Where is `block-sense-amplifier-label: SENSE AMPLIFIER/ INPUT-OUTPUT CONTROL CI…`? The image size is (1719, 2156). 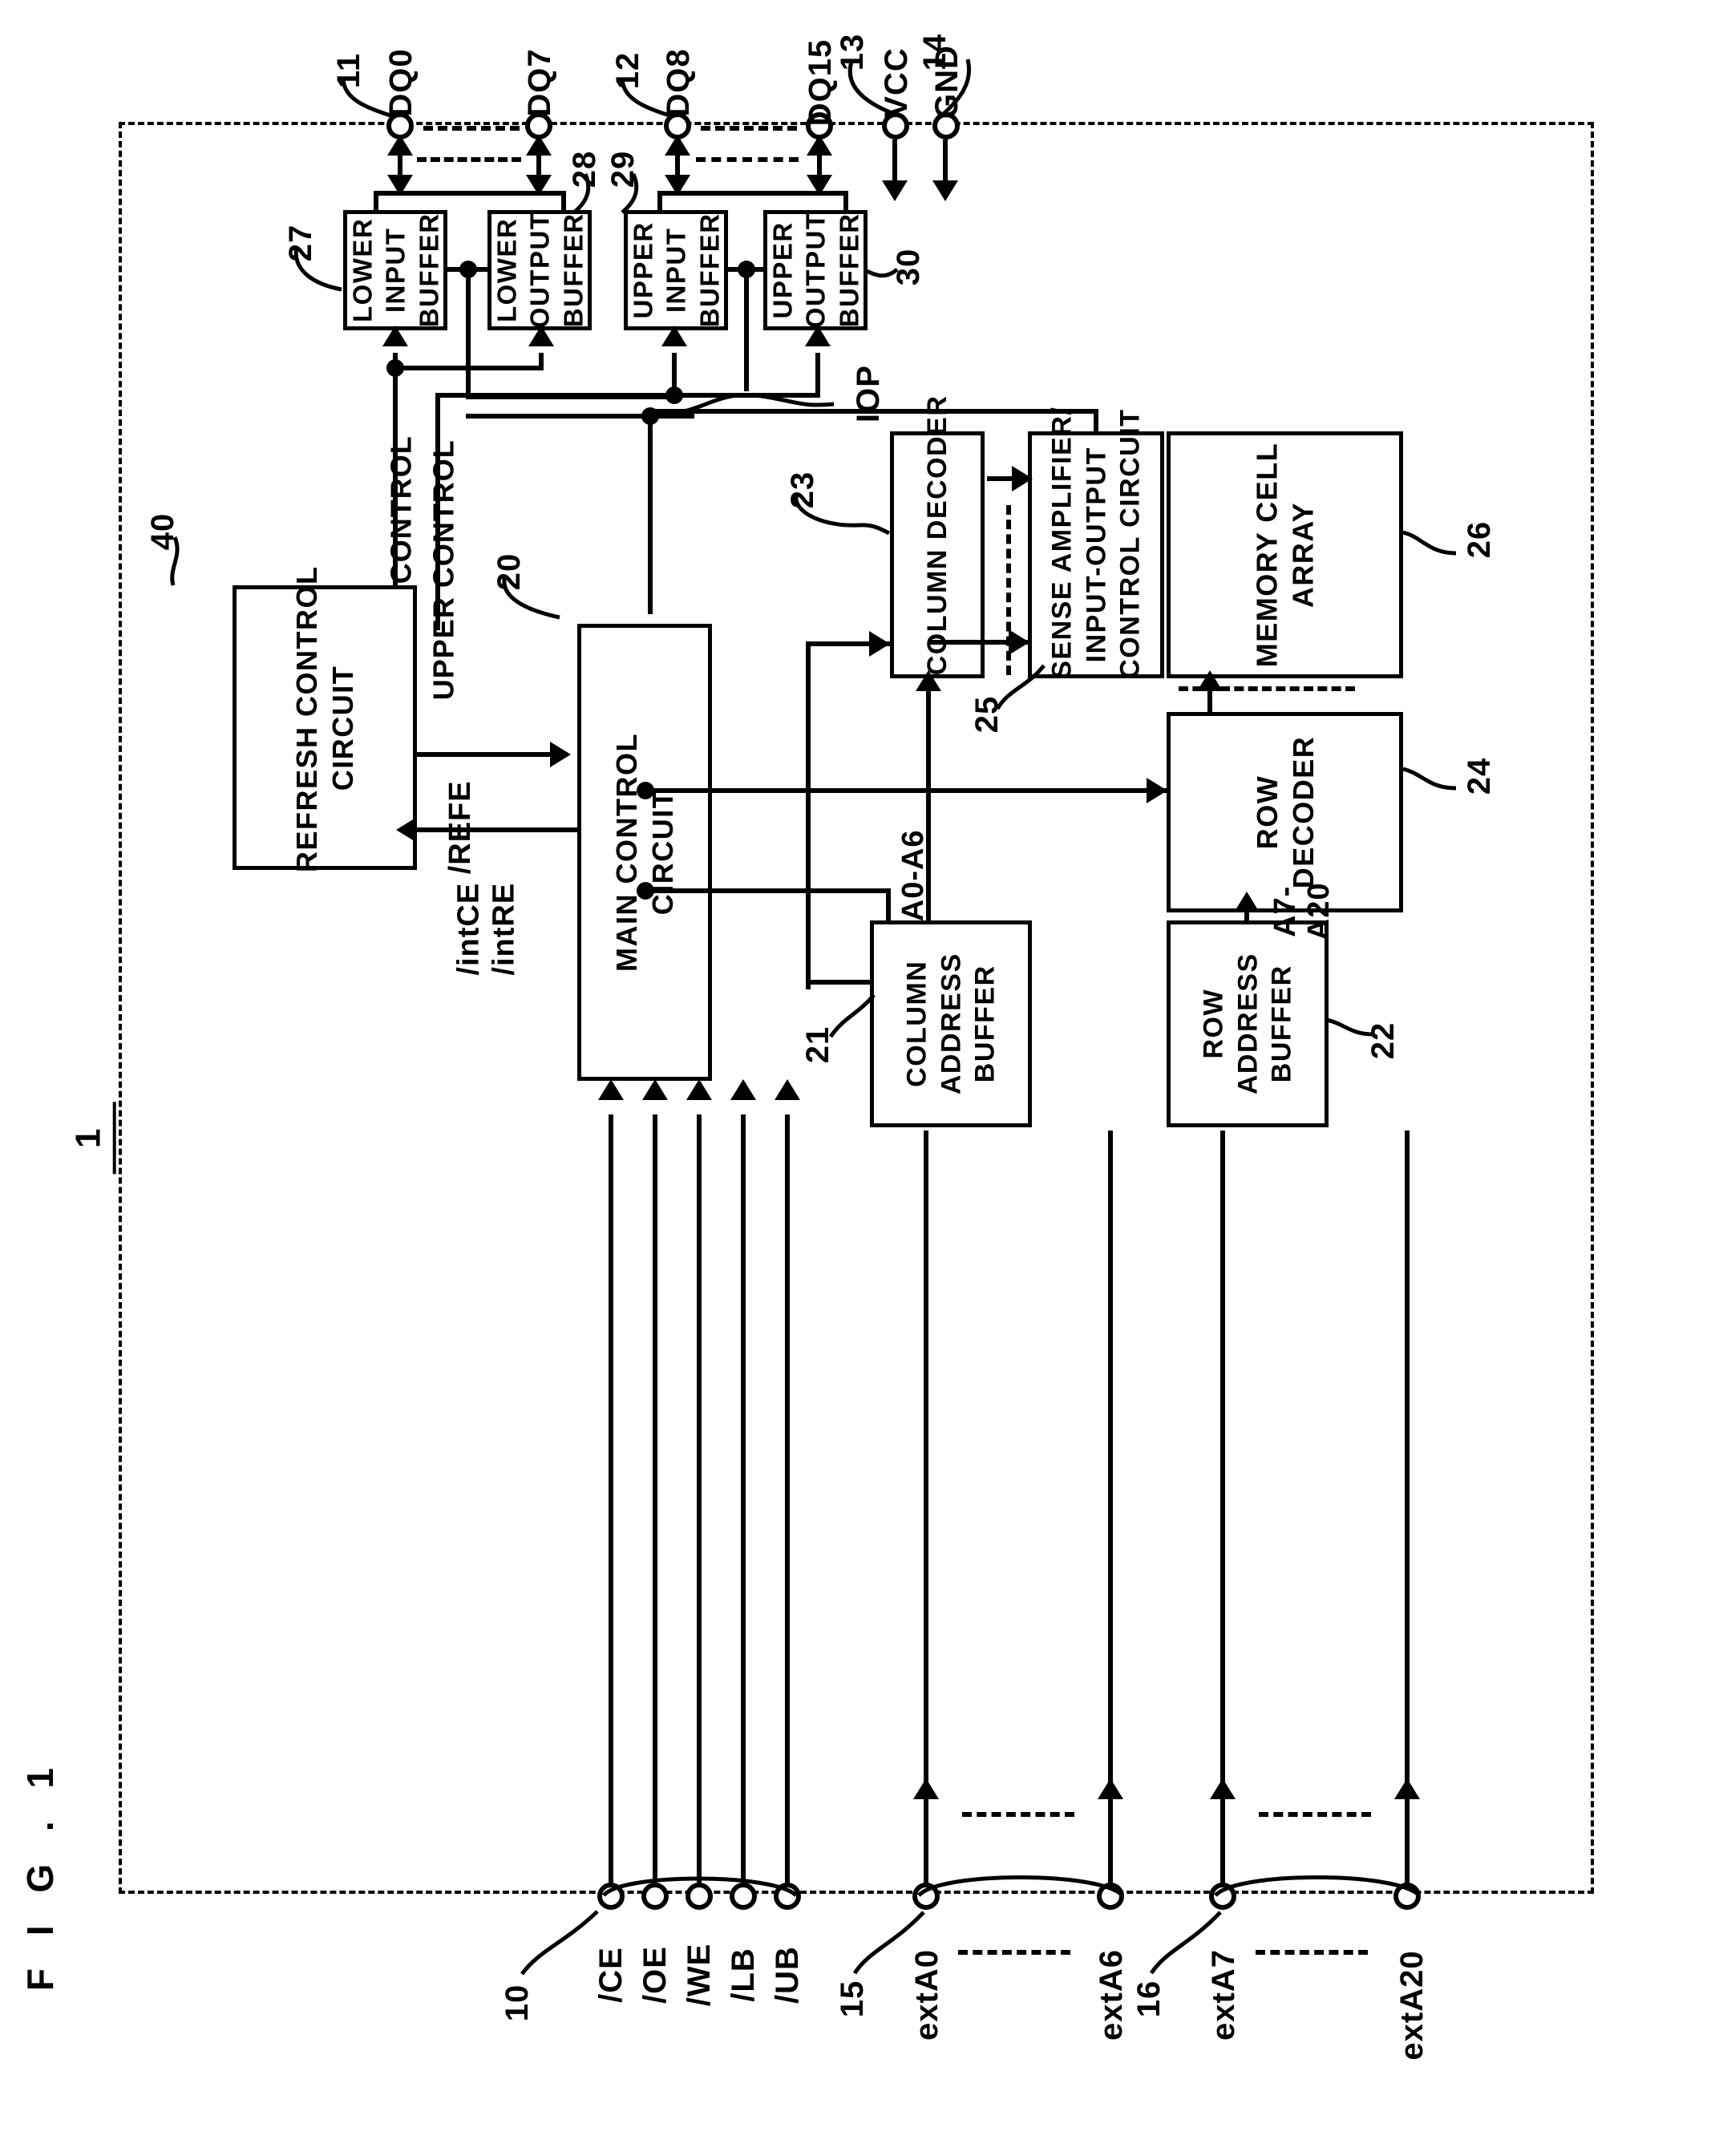 block-sense-amplifier-label: SENSE AMPLIFIER/ INPUT-OUTPUT CONTROL CI… is located at coordinates (1096, 542).